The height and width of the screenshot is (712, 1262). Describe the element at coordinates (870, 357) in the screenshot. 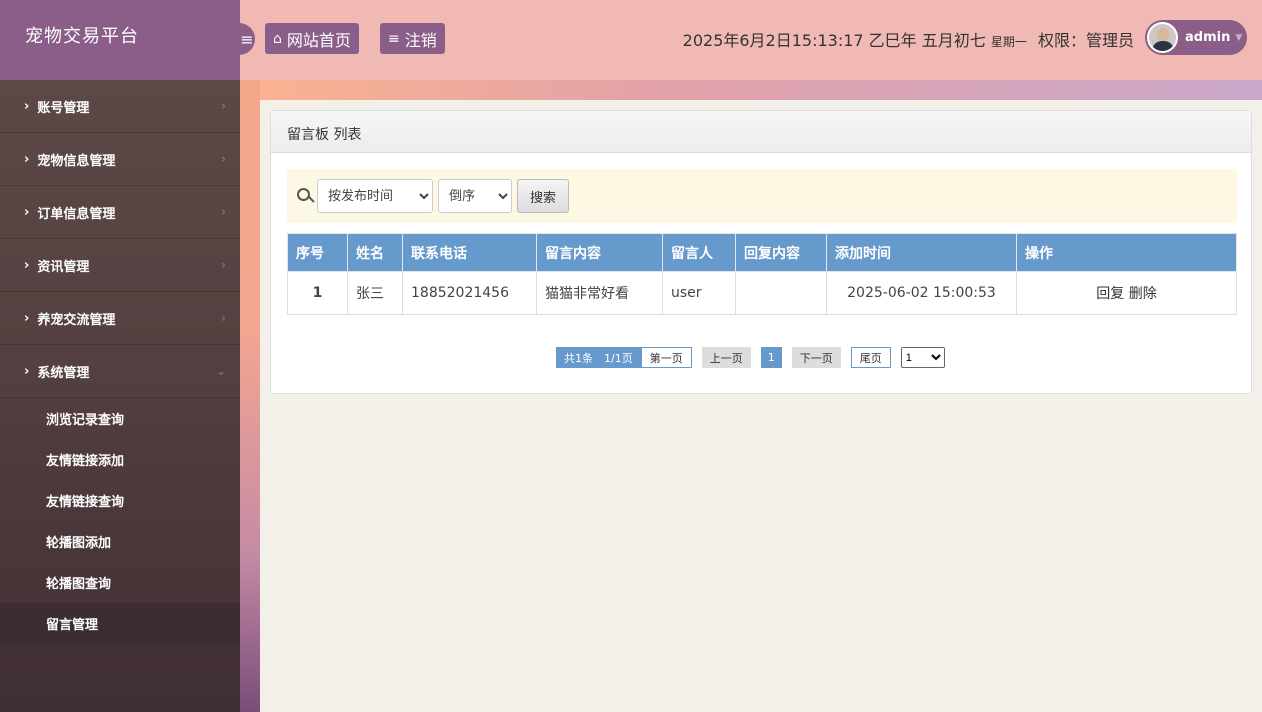

I see `pager-last: 尾页` at that location.